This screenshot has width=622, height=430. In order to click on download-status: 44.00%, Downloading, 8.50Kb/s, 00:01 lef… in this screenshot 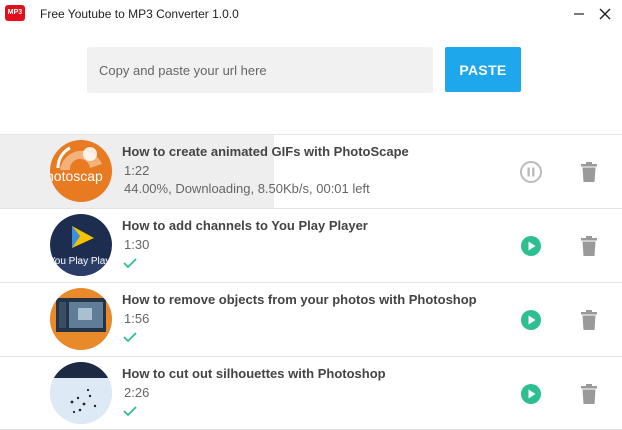, I will do `click(247, 188)`.